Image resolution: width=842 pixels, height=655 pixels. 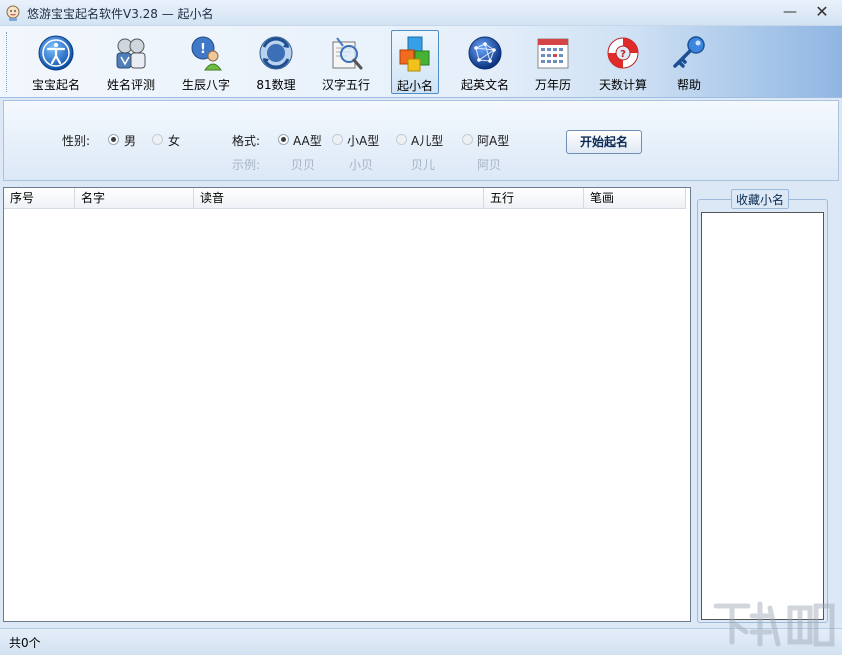 I want to click on window-title: 悠游宝宝起名软件V3.28 — 起小名, so click(x=120, y=14).